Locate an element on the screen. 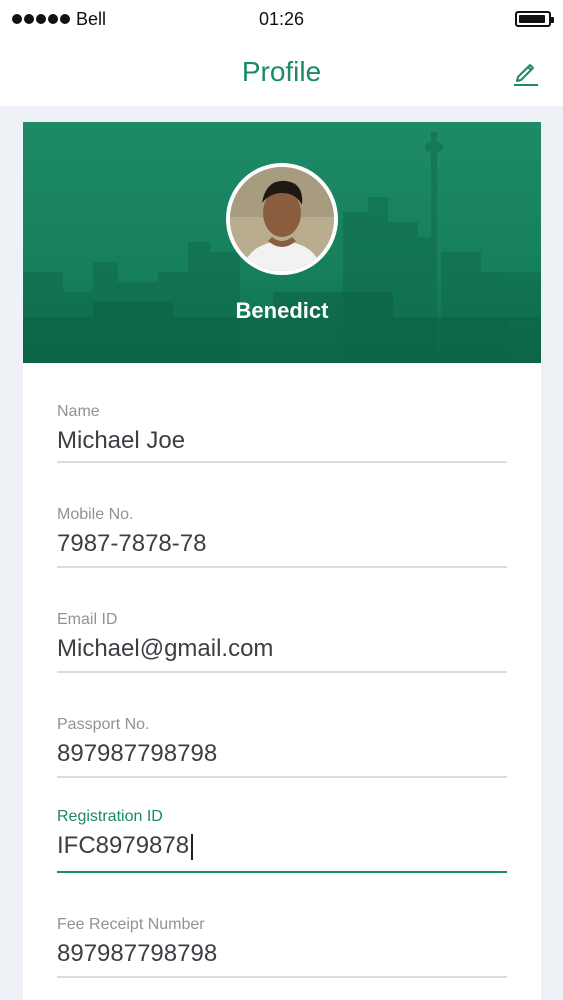 The width and height of the screenshot is (563, 1000). field-label: Passport No. is located at coordinates (103, 724).